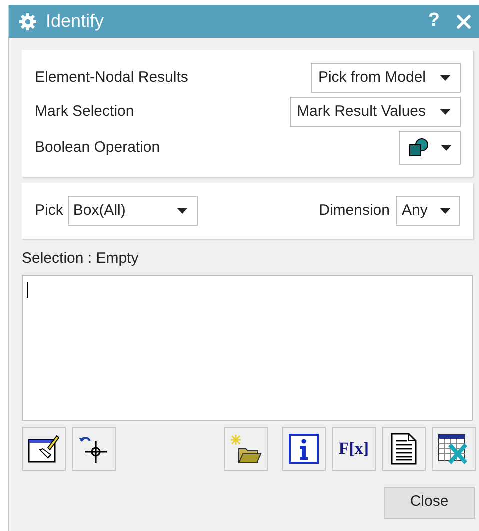  What do you see at coordinates (97, 148) in the screenshot?
I see `setting-label: Boolean Operation` at bounding box center [97, 148].